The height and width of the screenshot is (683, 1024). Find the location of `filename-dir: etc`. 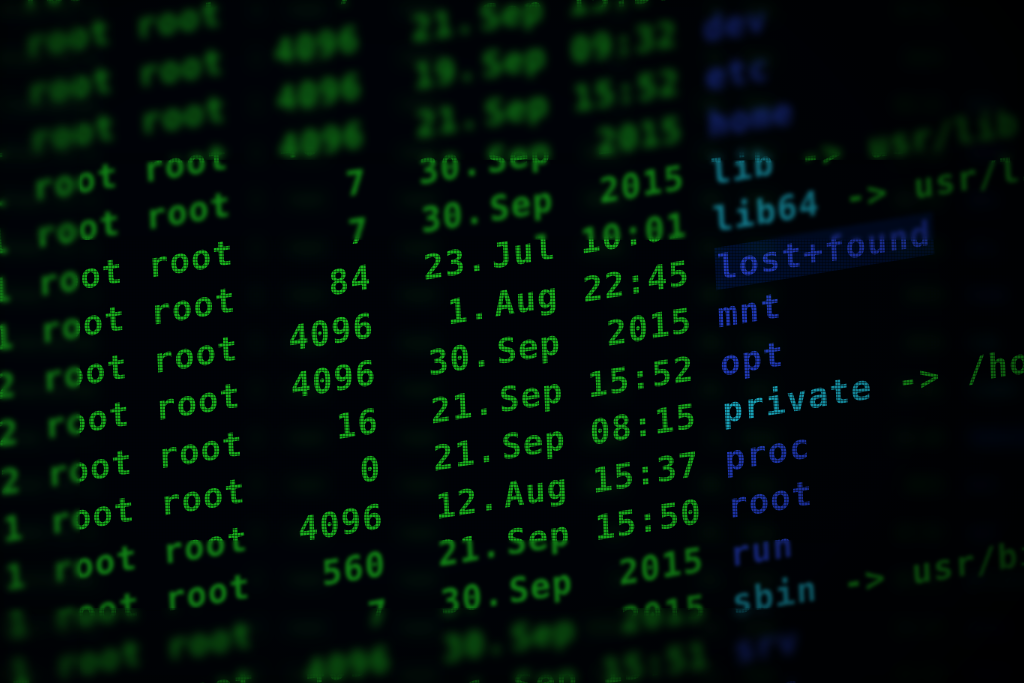

filename-dir: etc is located at coordinates (737, 72).